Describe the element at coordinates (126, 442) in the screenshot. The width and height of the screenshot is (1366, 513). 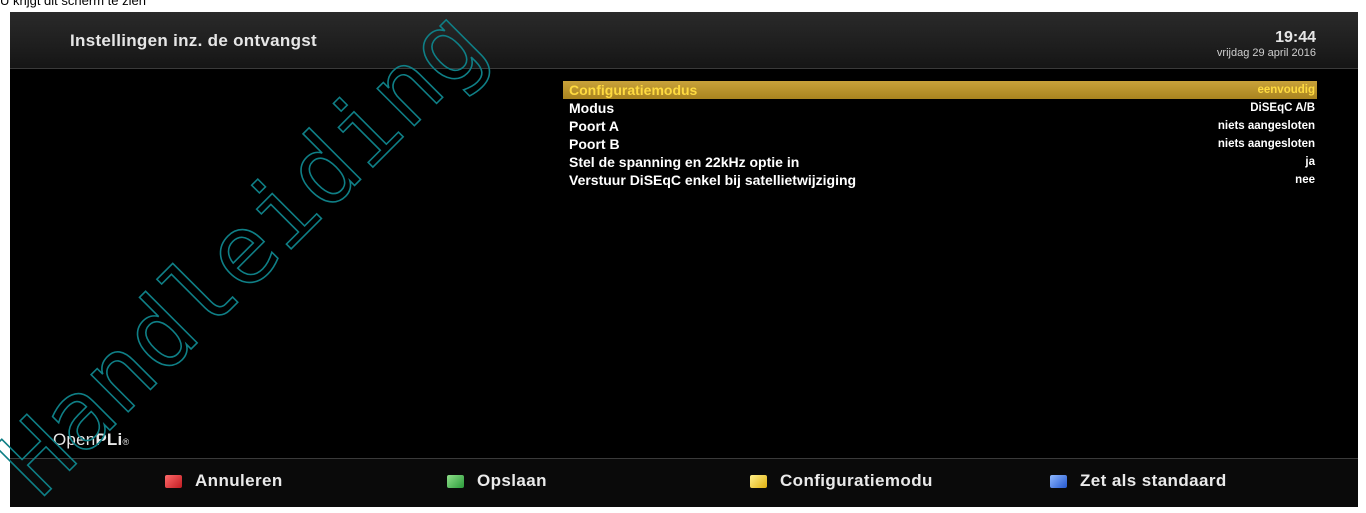
I see `logo-registered-mark: ®` at that location.